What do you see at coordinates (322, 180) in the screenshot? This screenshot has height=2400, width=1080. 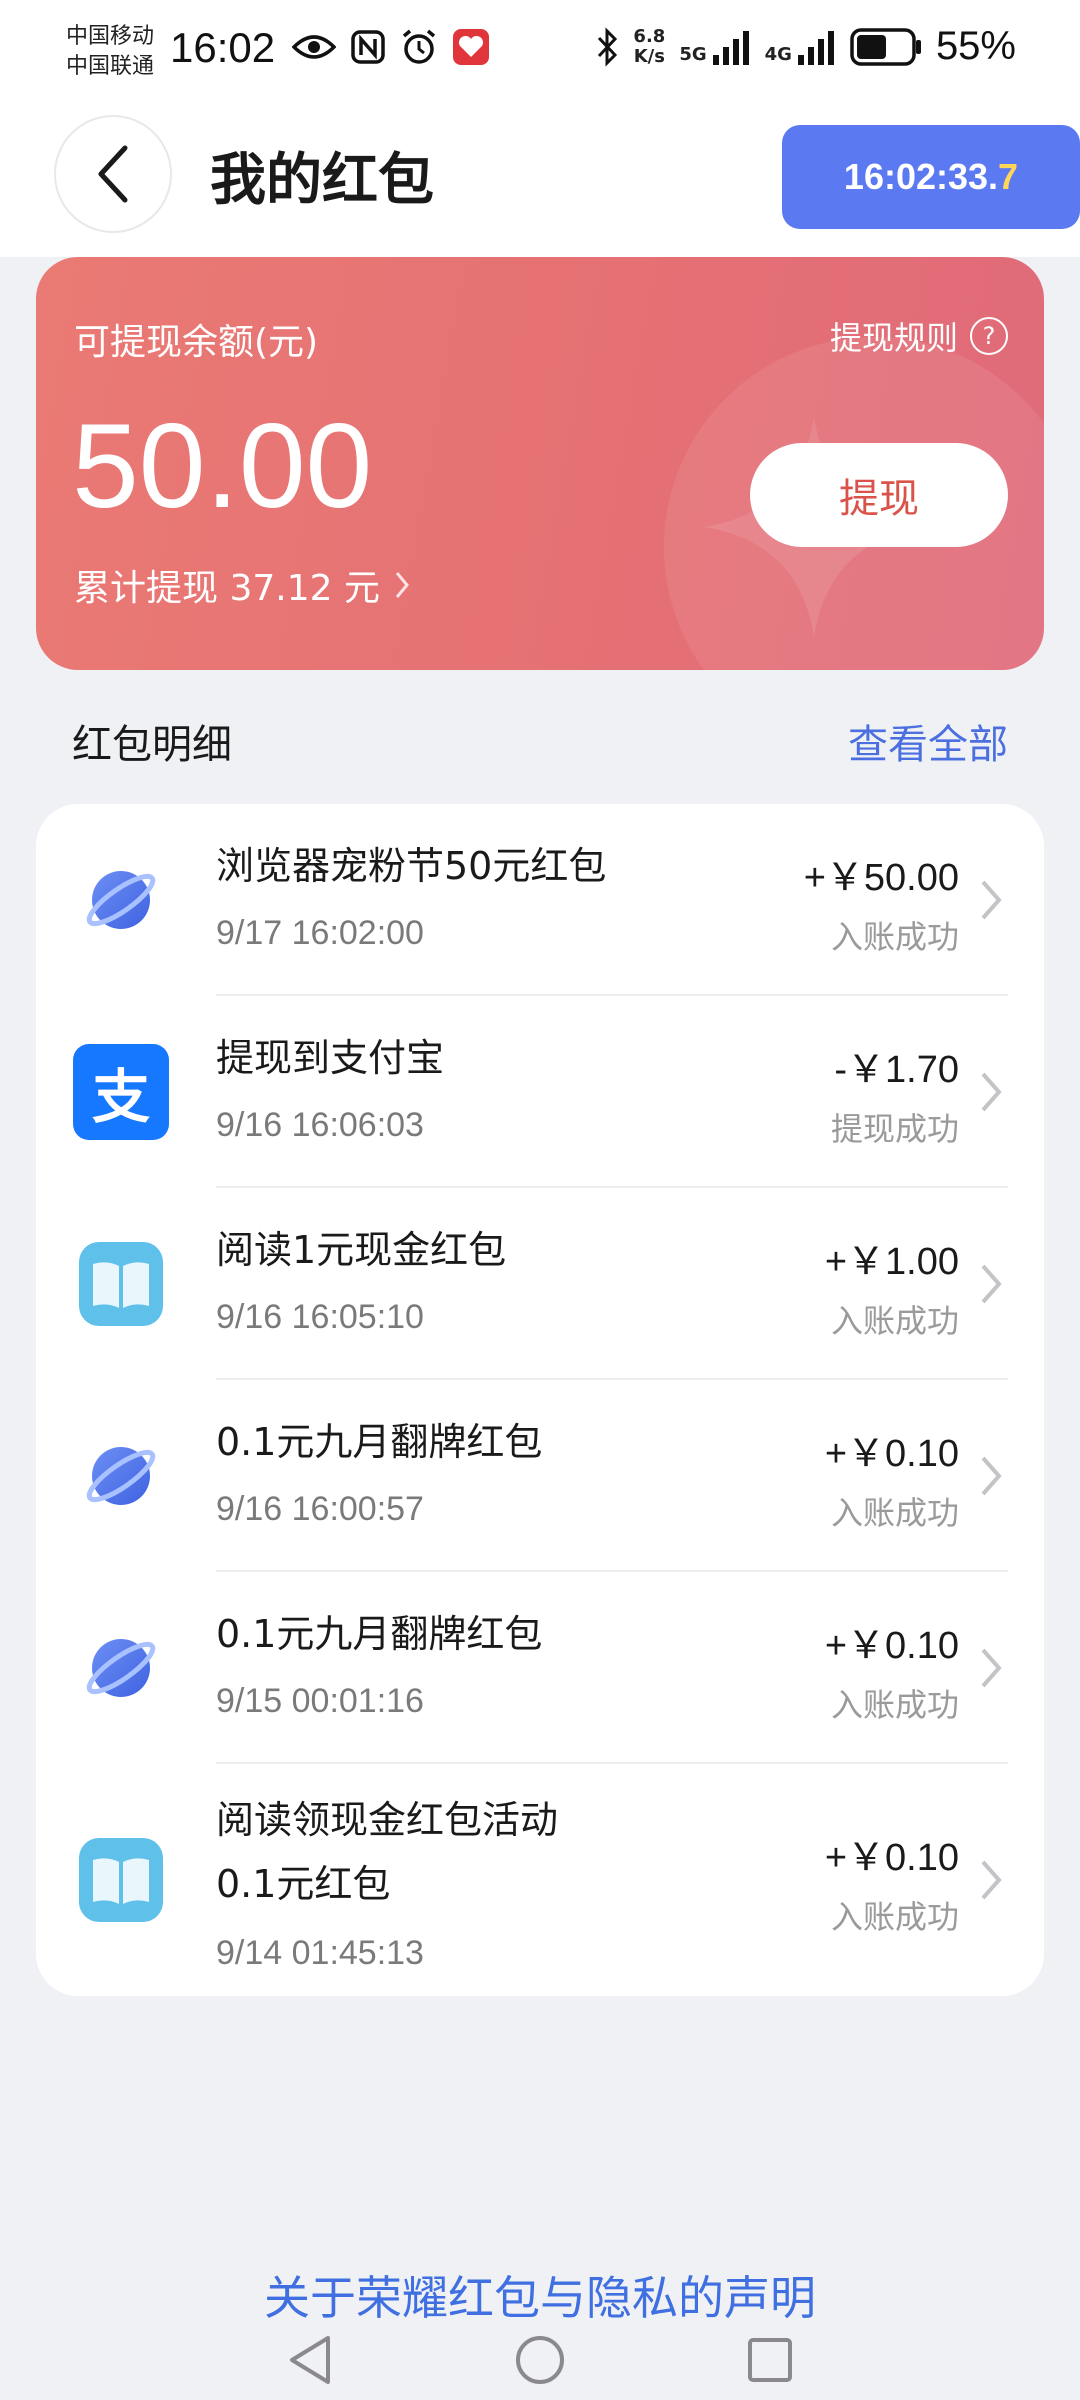 I see `page-title: 我的红包` at bounding box center [322, 180].